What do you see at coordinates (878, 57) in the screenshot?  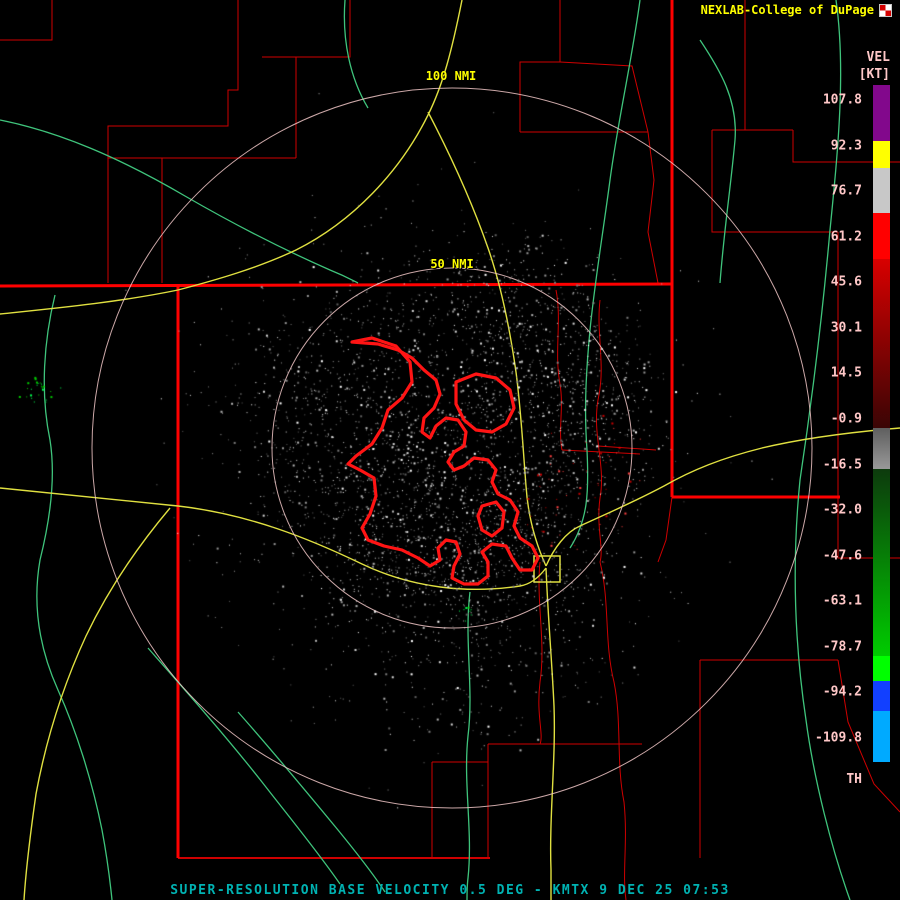 I see `colorbar-title: VEL` at bounding box center [878, 57].